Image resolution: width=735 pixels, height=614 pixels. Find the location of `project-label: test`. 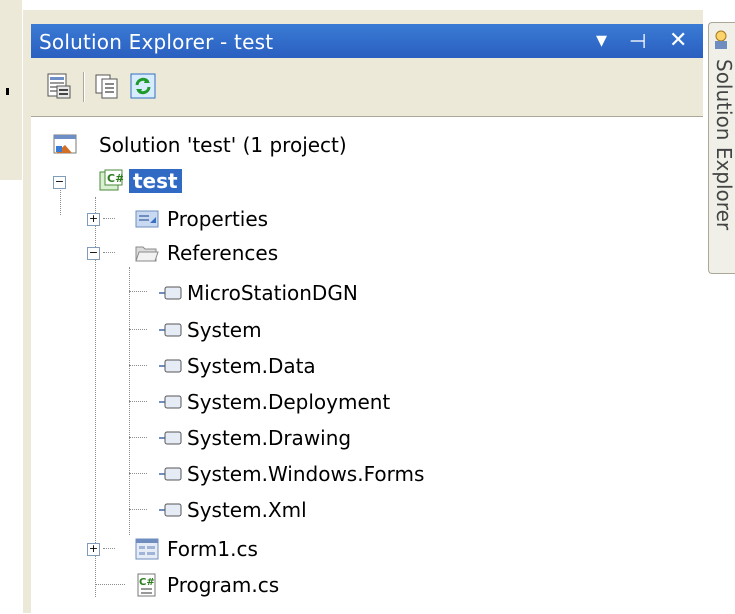

project-label: test is located at coordinates (155, 181).